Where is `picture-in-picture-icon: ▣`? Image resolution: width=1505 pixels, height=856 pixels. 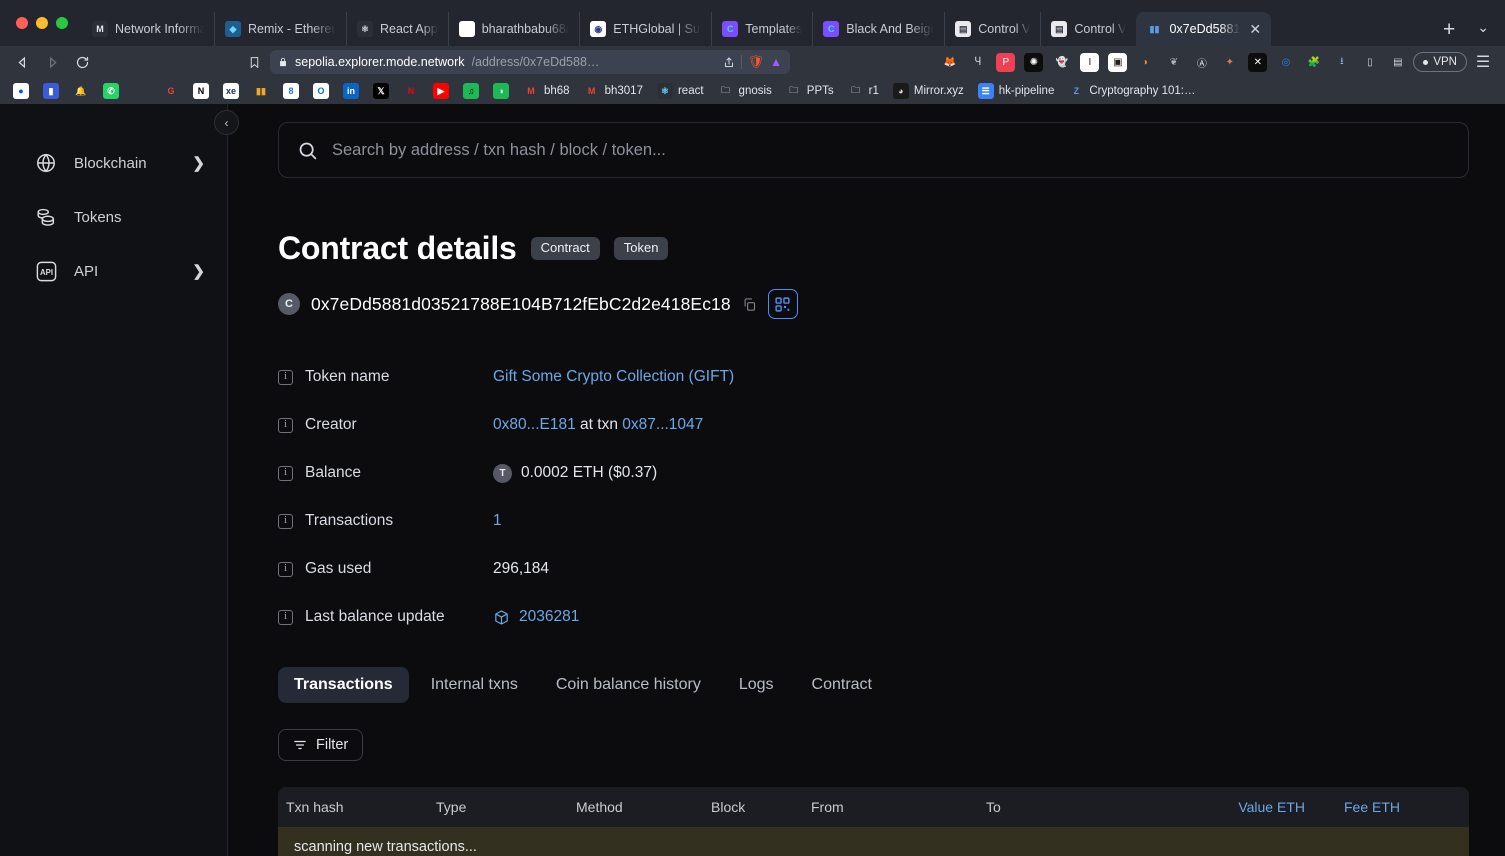 picture-in-picture-icon: ▣ is located at coordinates (1118, 62).